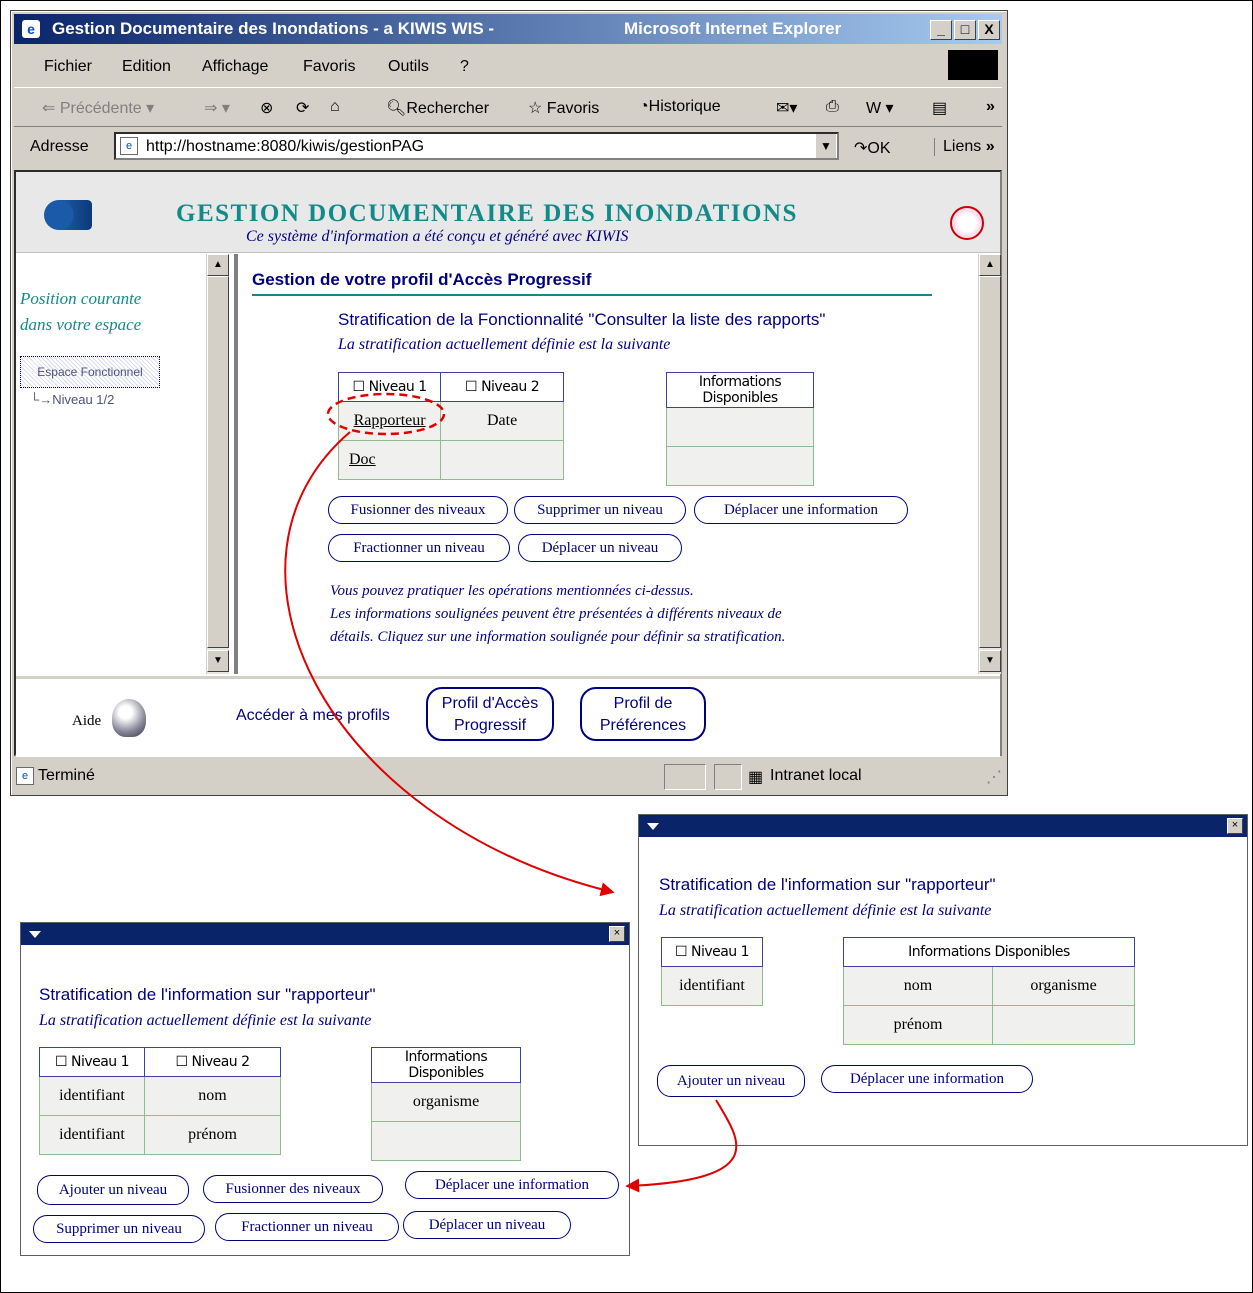  What do you see at coordinates (386, 414) in the screenshot?
I see `highlight-ellipse` at bounding box center [386, 414].